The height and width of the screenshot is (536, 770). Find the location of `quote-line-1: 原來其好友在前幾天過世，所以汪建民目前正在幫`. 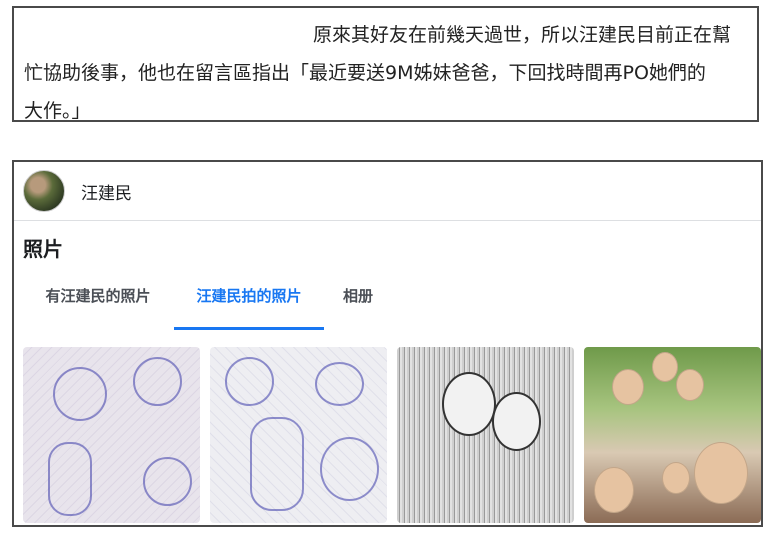

quote-line-1: 原來其好友在前幾天過世，所以汪建民目前正在幫 is located at coordinates (521, 35).